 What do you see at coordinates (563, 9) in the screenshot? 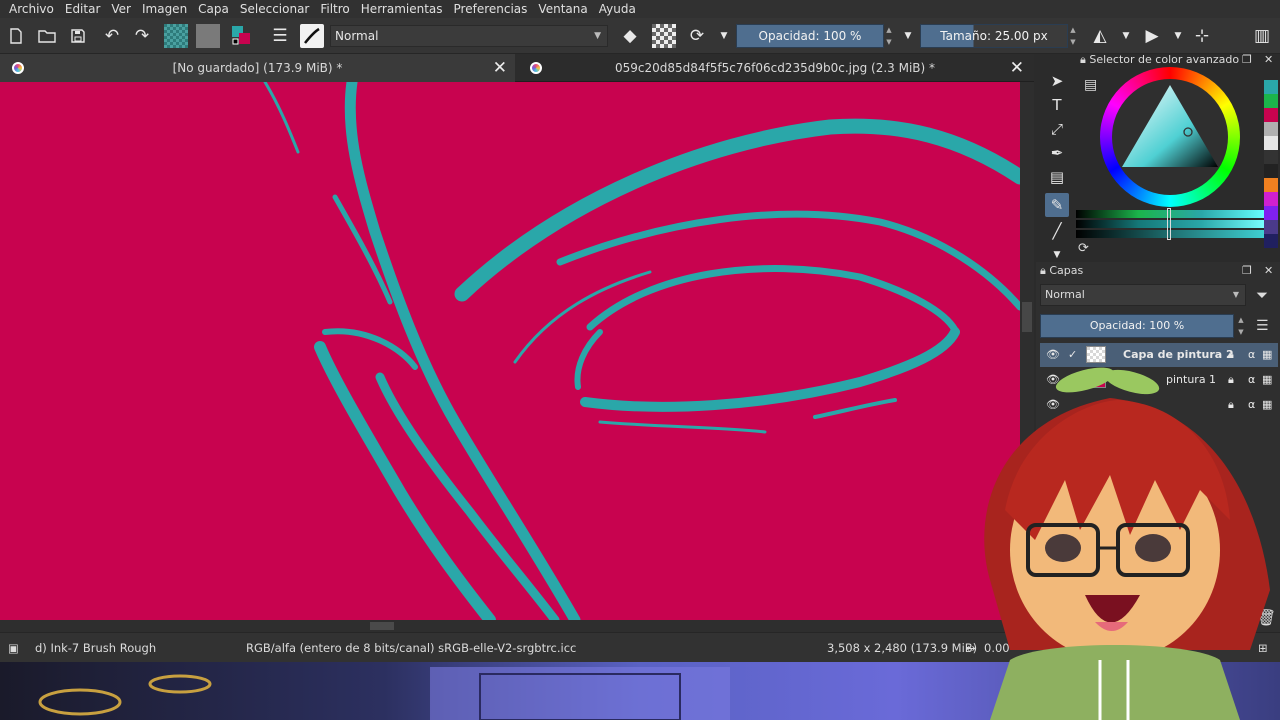
I see `menu-ventana: Ventana` at bounding box center [563, 9].